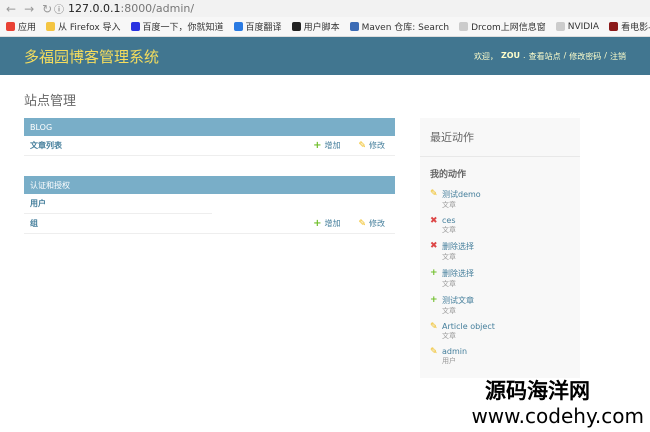  I want to click on my-actions-title: 我的动作, so click(448, 175).